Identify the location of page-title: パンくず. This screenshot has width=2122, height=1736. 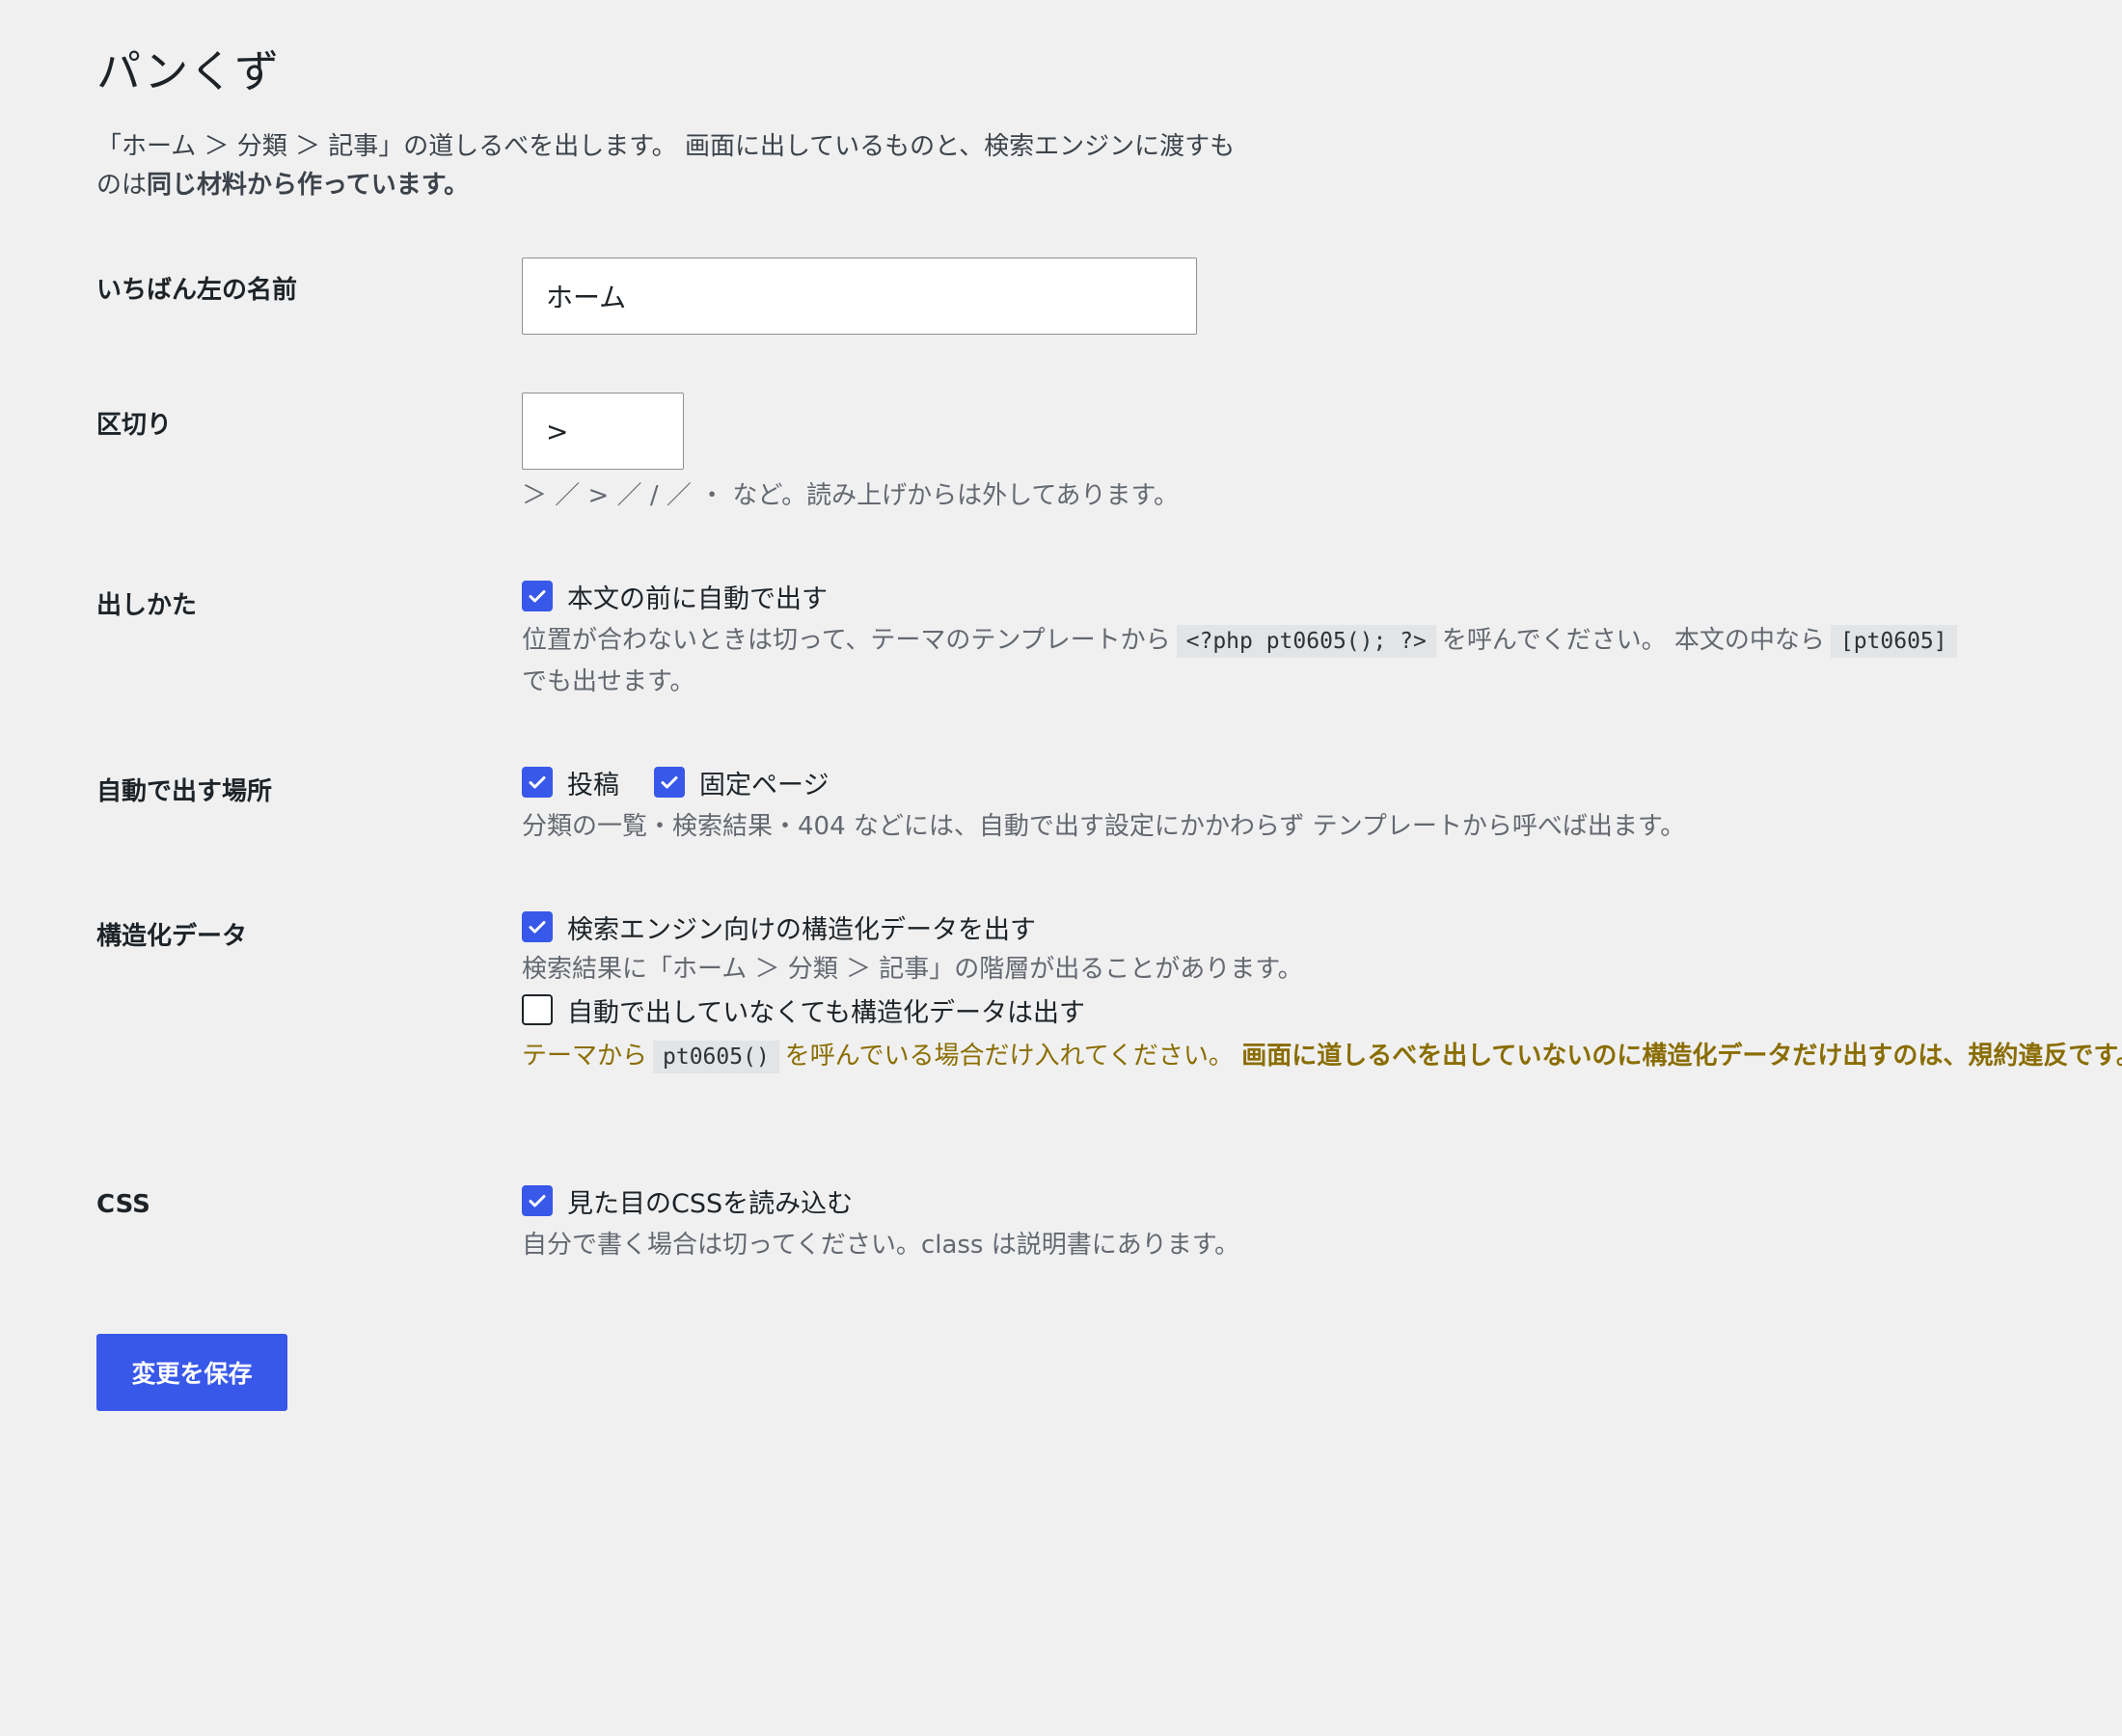
(189, 71).